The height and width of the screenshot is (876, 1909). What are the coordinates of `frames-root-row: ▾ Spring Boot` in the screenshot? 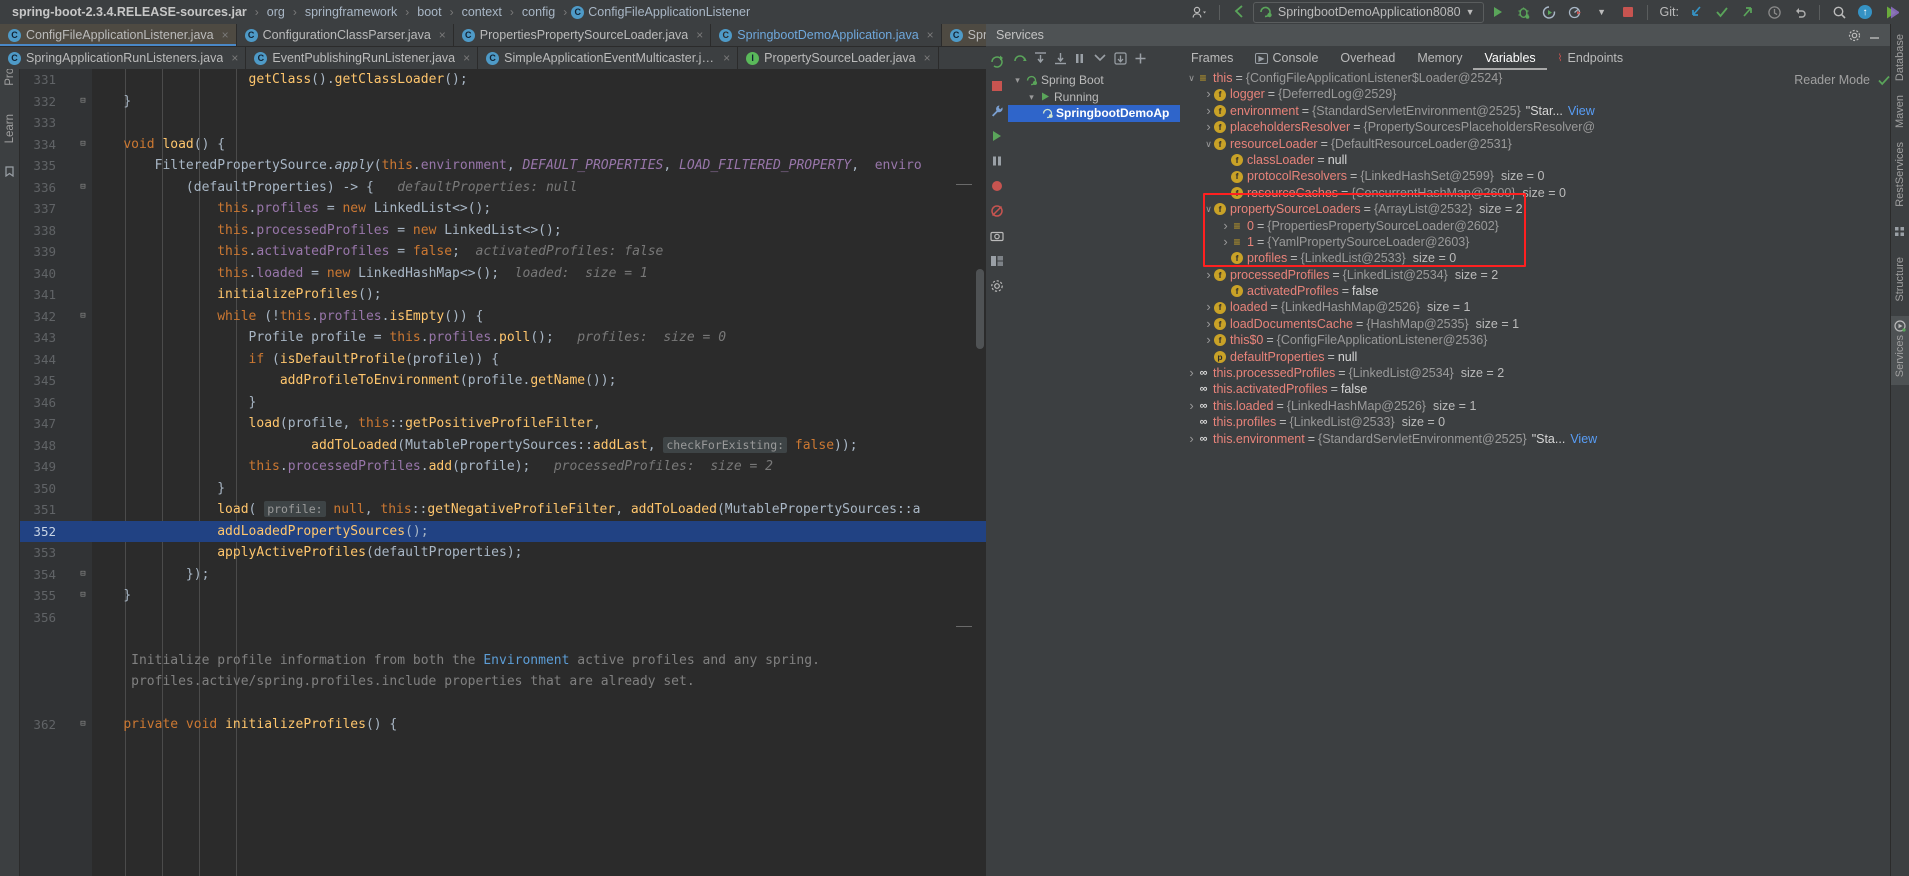 It's located at (1094, 80).